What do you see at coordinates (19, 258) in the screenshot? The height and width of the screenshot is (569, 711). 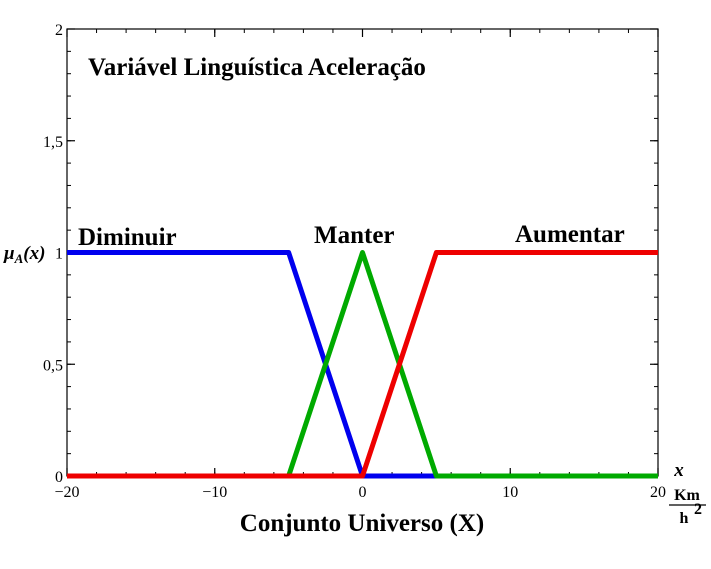 I see `y-axis-label-sub: A` at bounding box center [19, 258].